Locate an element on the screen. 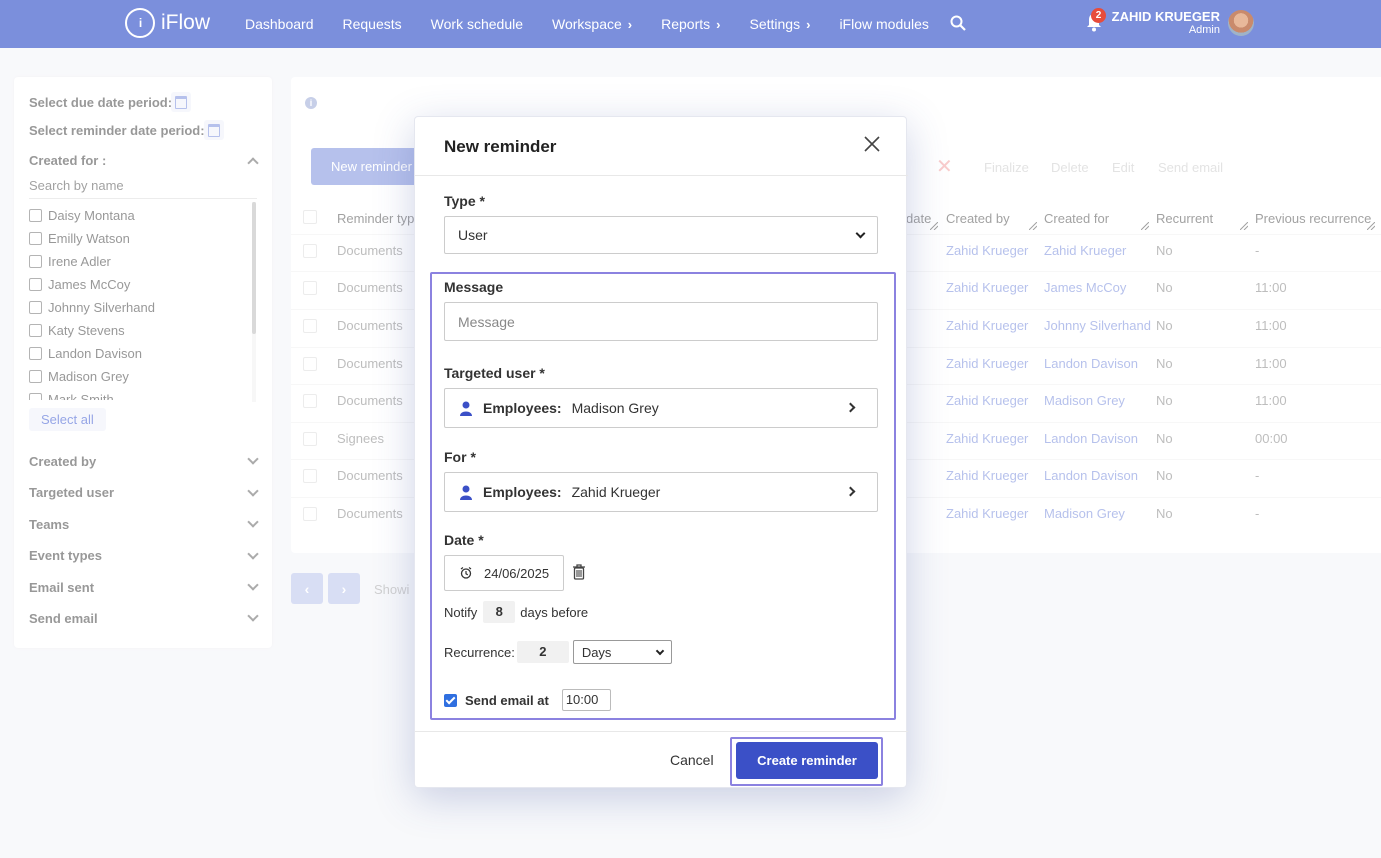  trash-icon is located at coordinates (579, 572).